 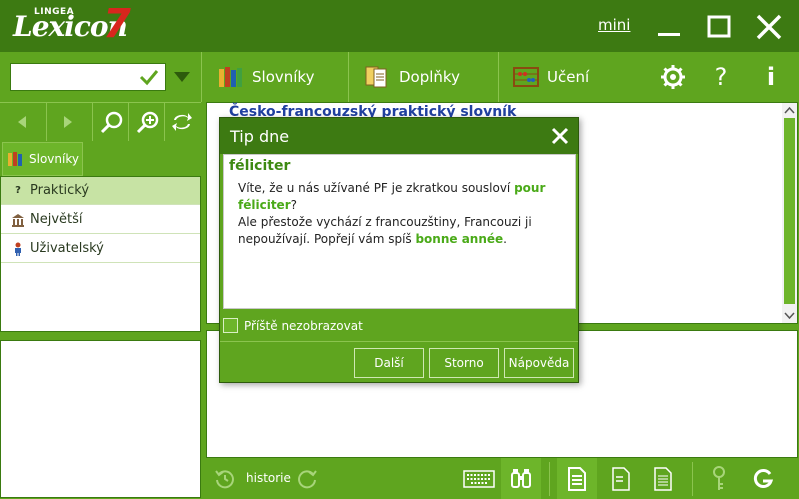 I want to click on view-full-button, so click(x=577, y=479).